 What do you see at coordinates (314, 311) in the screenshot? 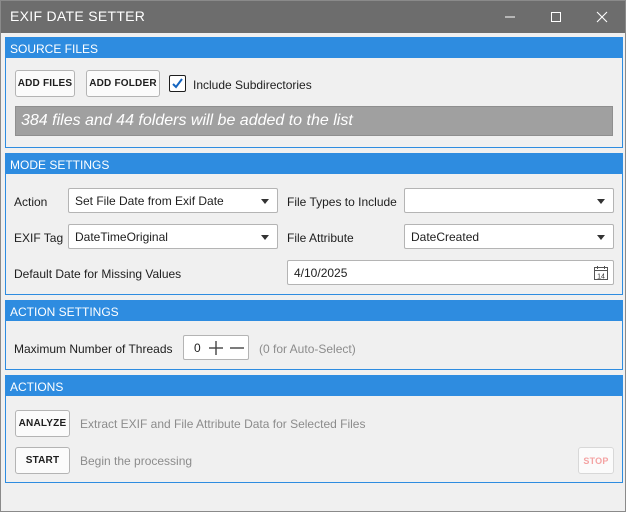
I see `action-settings-header: ACTION SETTINGS` at bounding box center [314, 311].